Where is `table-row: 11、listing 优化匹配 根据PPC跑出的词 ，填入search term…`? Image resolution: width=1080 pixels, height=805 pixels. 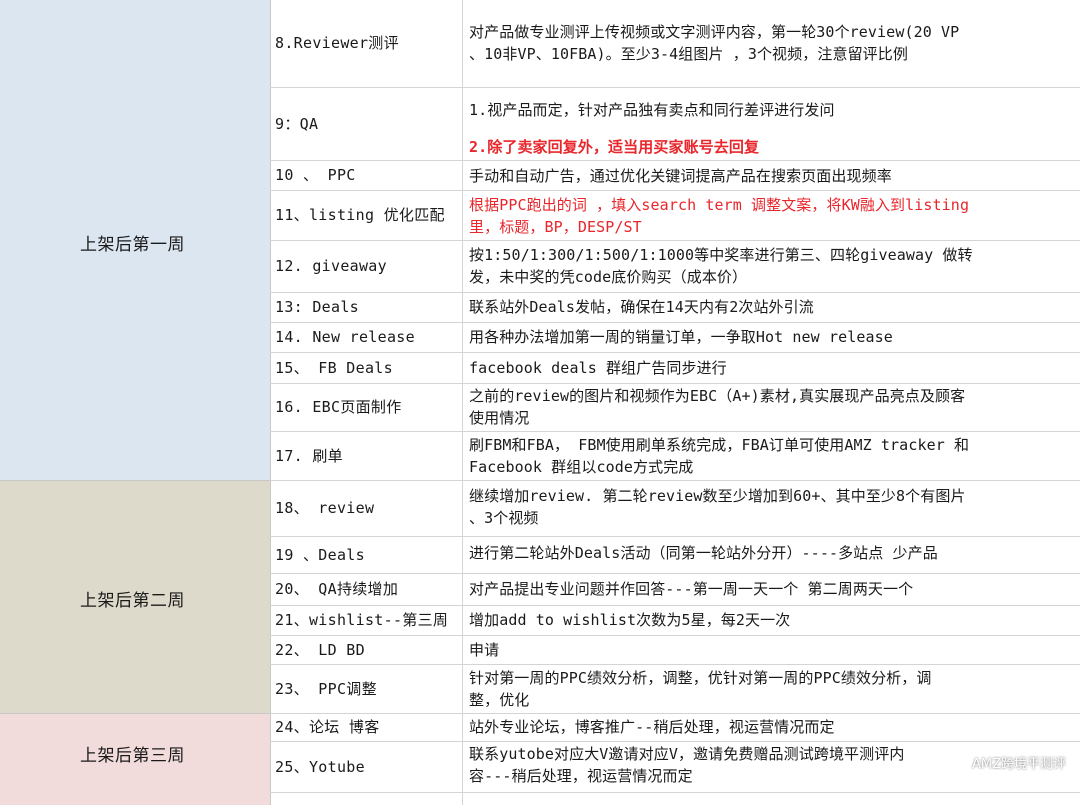 table-row: 11、listing 优化匹配 根据PPC跑出的词 ，填入search term… is located at coordinates (675, 216).